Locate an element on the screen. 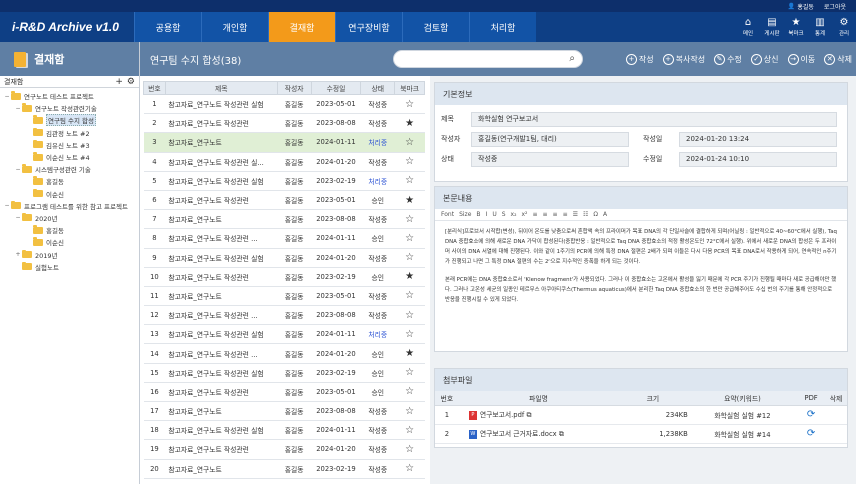 The image size is (856, 484). attach-file: P 연구보고서.pdf ⧉ is located at coordinates (538, 415).